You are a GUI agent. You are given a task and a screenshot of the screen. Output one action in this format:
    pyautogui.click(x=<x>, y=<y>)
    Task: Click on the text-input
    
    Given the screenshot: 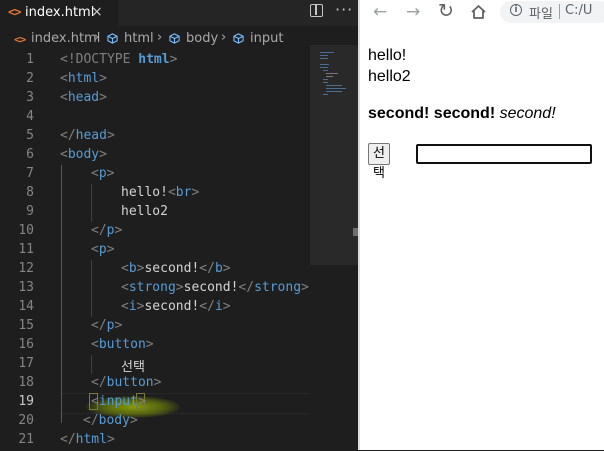 What is the action you would take?
    pyautogui.click(x=504, y=154)
    